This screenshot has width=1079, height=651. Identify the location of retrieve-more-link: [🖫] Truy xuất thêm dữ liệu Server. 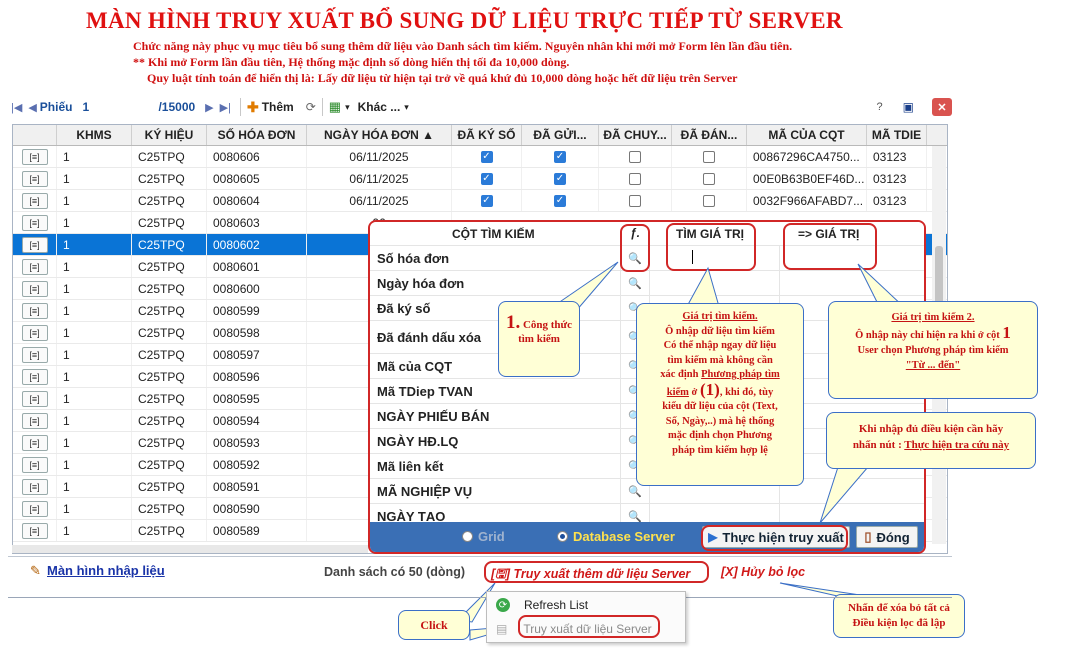
(590, 575).